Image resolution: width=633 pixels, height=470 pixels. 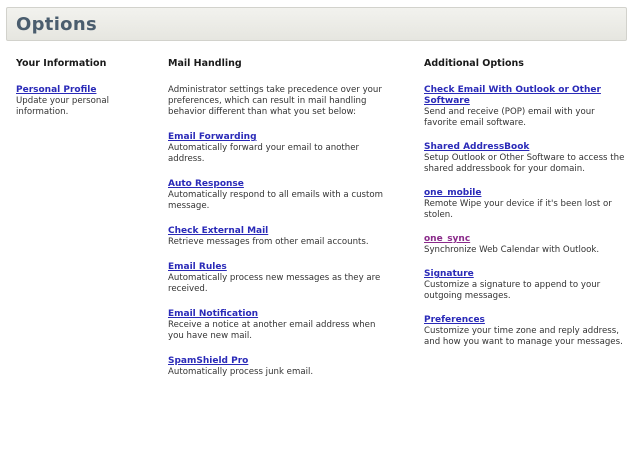 I want to click on spamshield-pro-description: Automatically process junk email., so click(x=241, y=372).